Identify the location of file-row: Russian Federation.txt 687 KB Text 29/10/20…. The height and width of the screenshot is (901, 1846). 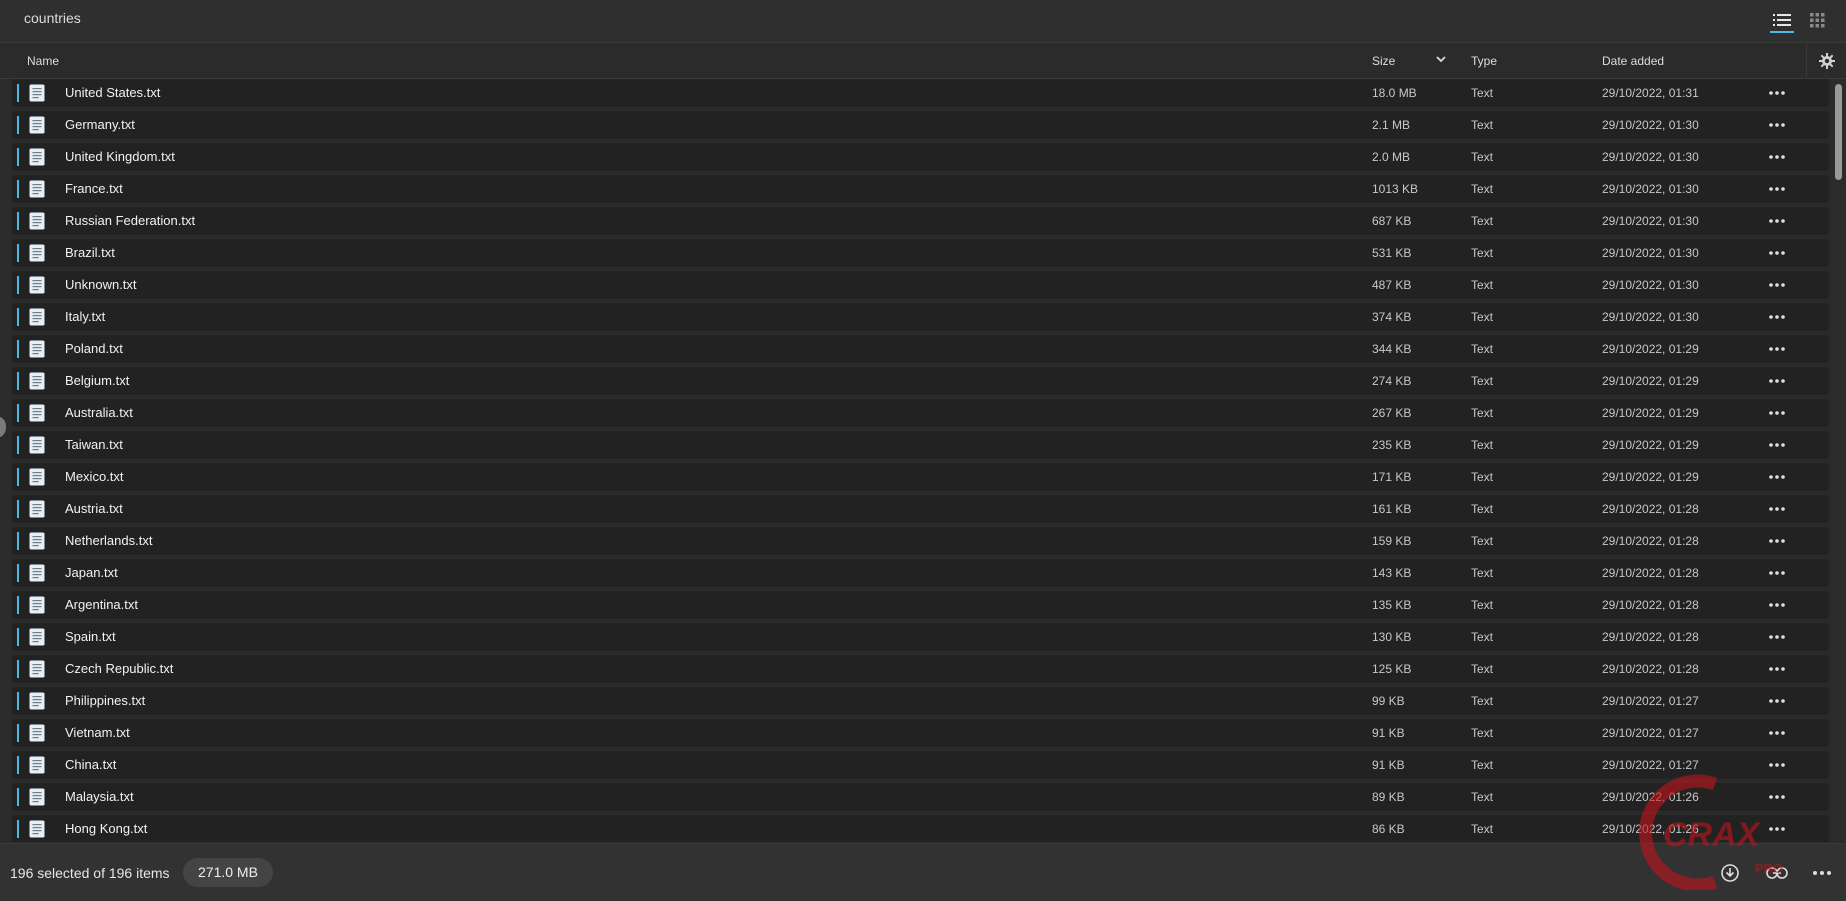
(920, 221).